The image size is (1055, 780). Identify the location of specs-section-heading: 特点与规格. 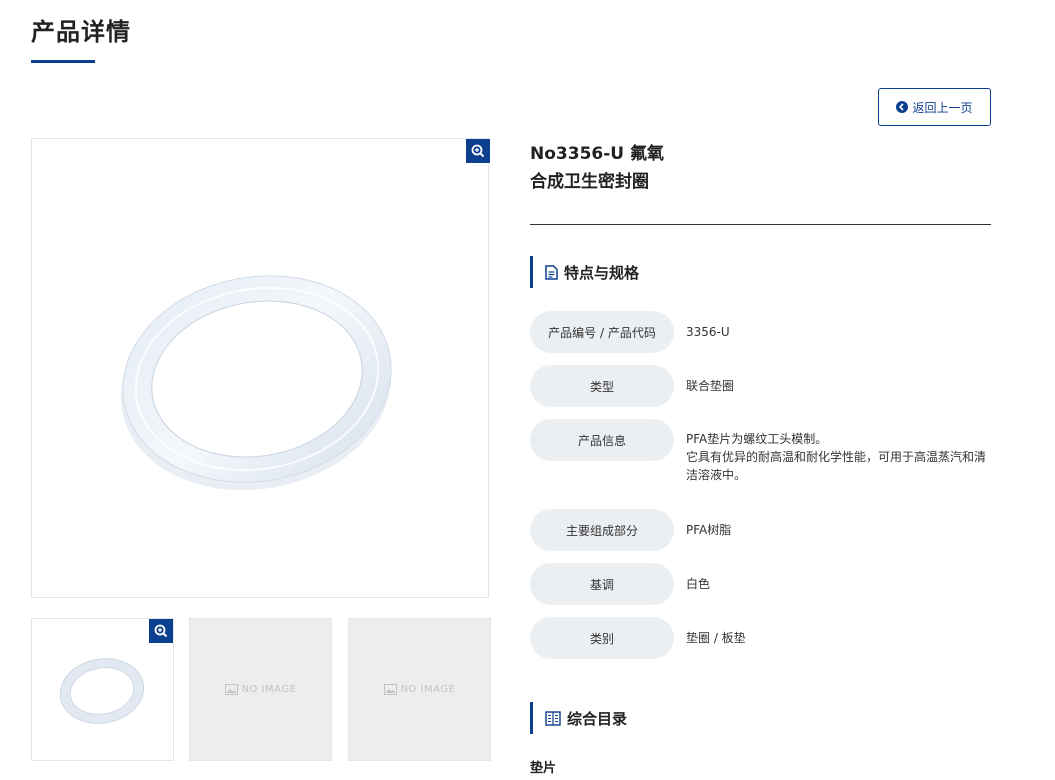
(584, 272).